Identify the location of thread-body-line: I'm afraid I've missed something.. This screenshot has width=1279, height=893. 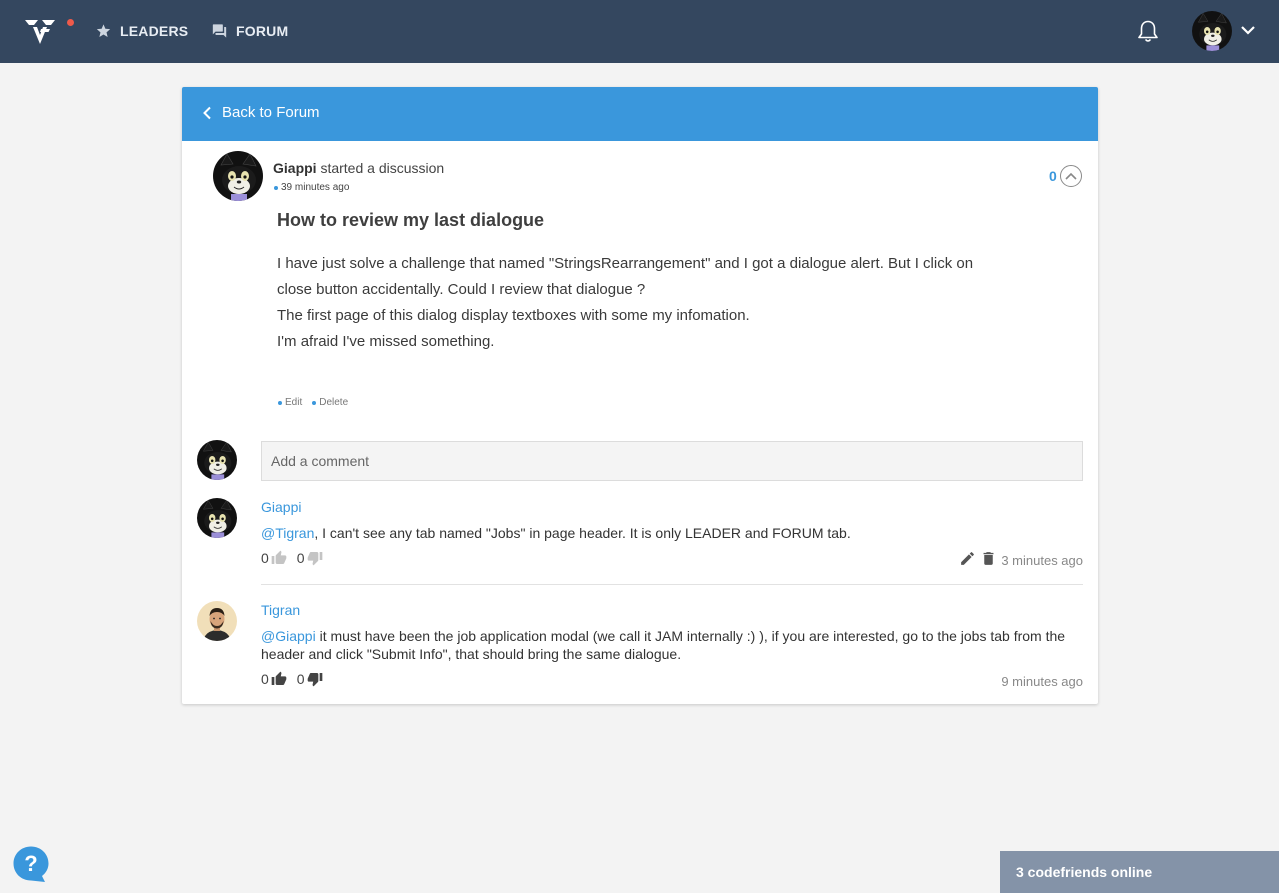
(386, 341).